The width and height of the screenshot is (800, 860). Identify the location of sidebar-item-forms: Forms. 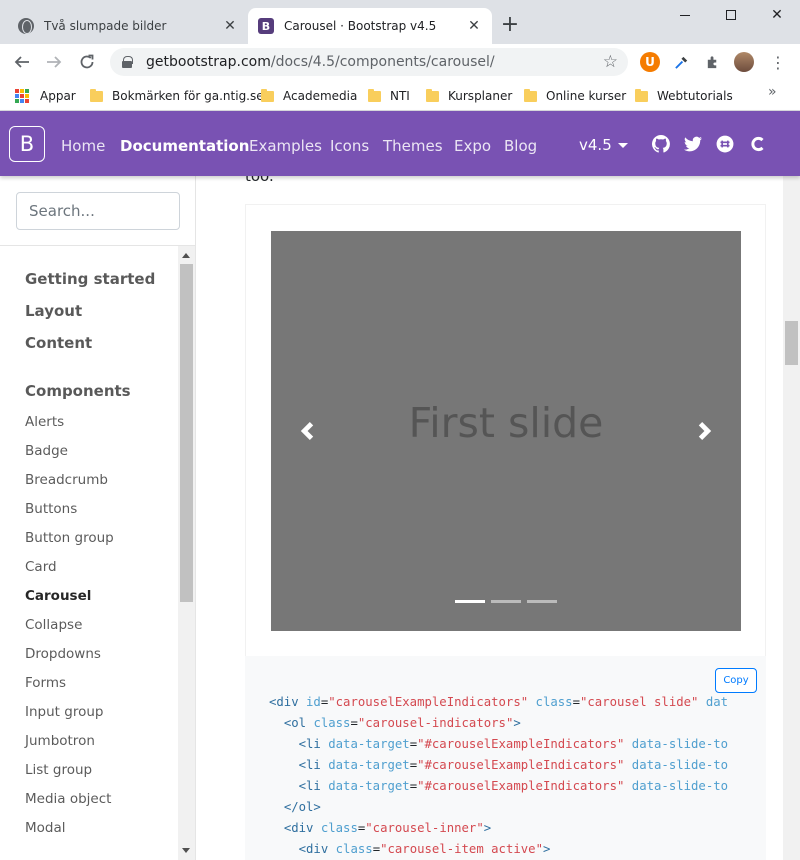
(45, 683).